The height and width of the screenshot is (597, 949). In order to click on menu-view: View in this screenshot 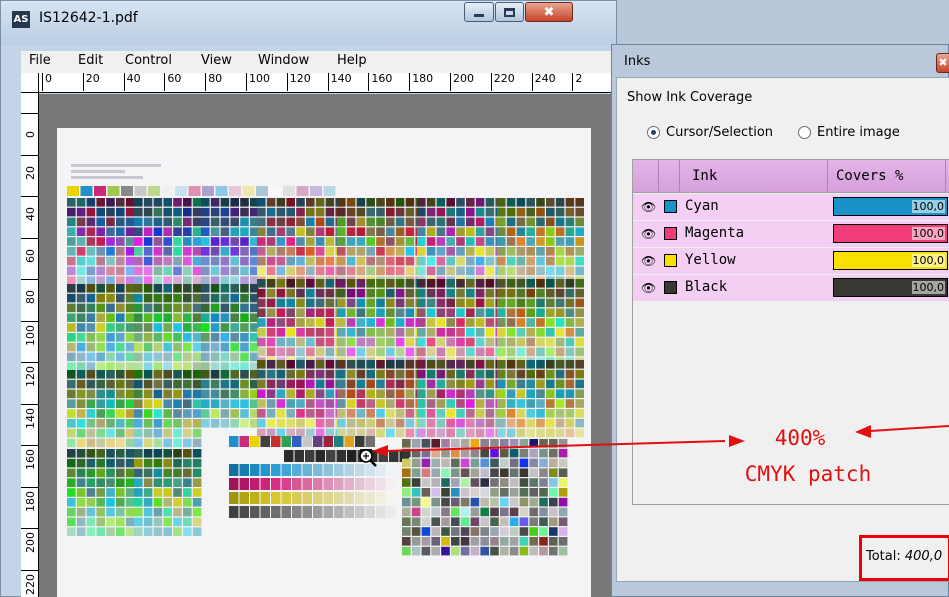, I will do `click(216, 60)`.